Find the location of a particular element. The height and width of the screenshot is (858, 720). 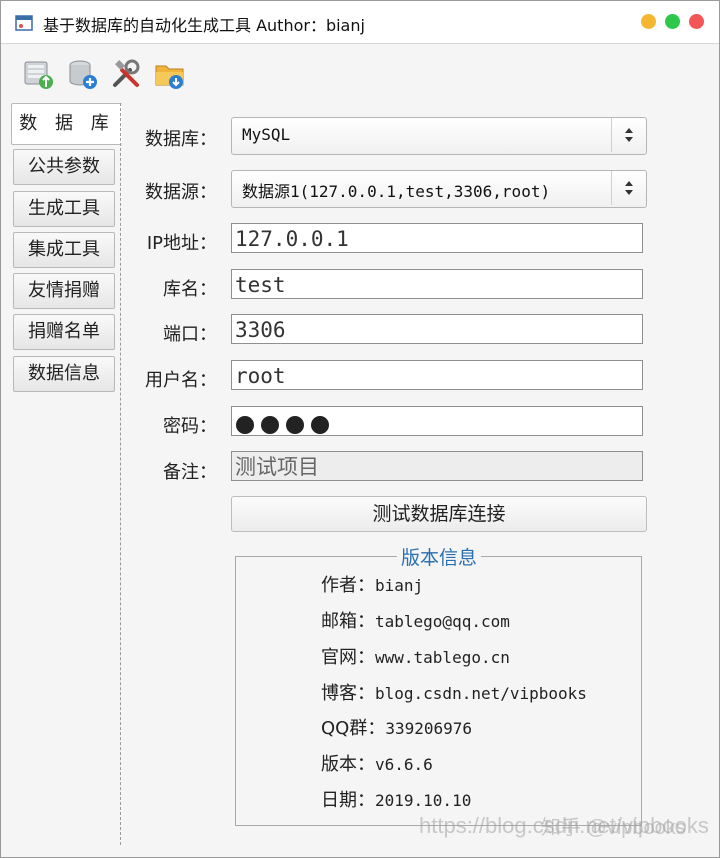

test-connection-button: 测试数据库连接 is located at coordinates (439, 514).